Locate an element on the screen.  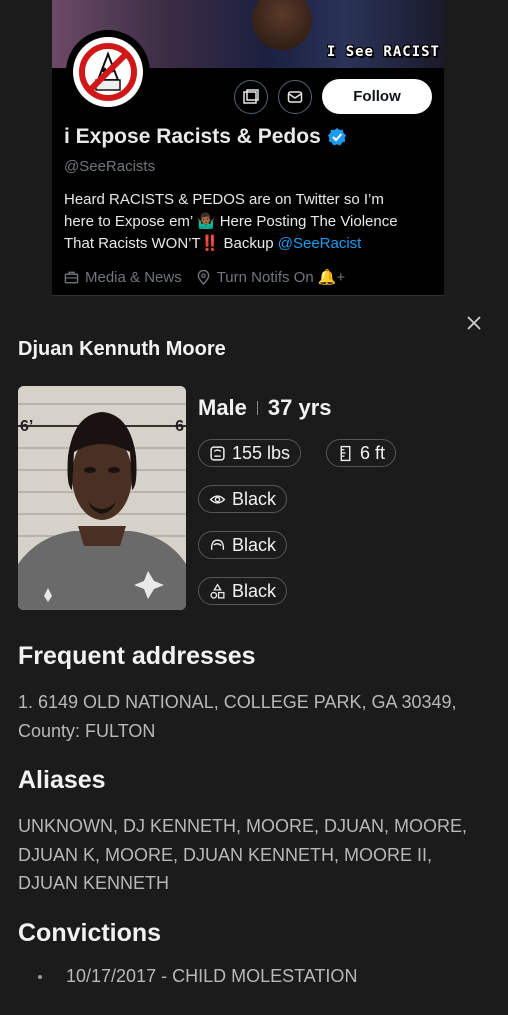
profile-meta: Media & News Turn Notifs On 🔔+ is located at coordinates (204, 277).